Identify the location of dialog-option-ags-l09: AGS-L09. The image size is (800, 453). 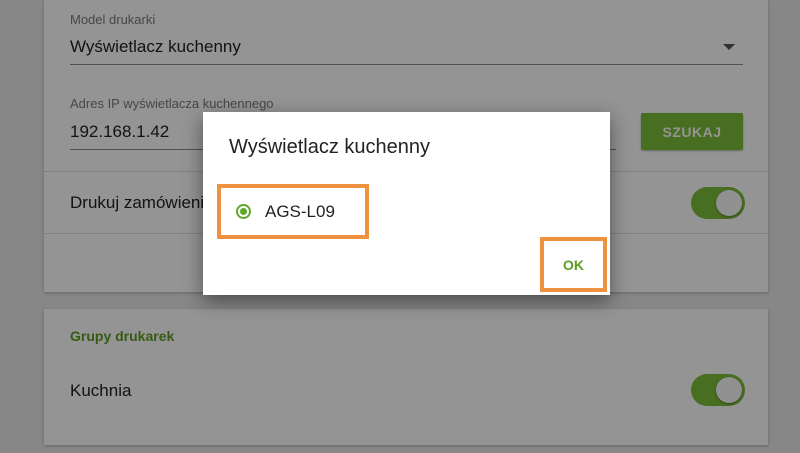
(293, 211).